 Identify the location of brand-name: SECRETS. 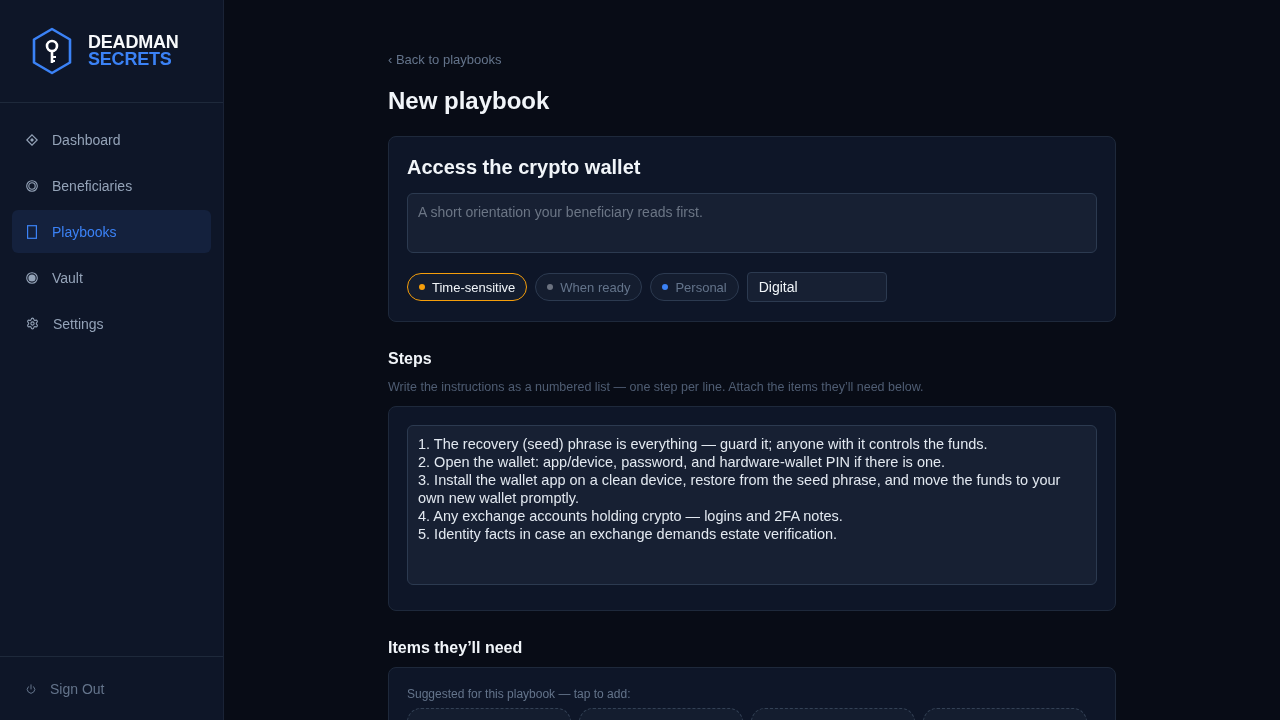
(130, 59).